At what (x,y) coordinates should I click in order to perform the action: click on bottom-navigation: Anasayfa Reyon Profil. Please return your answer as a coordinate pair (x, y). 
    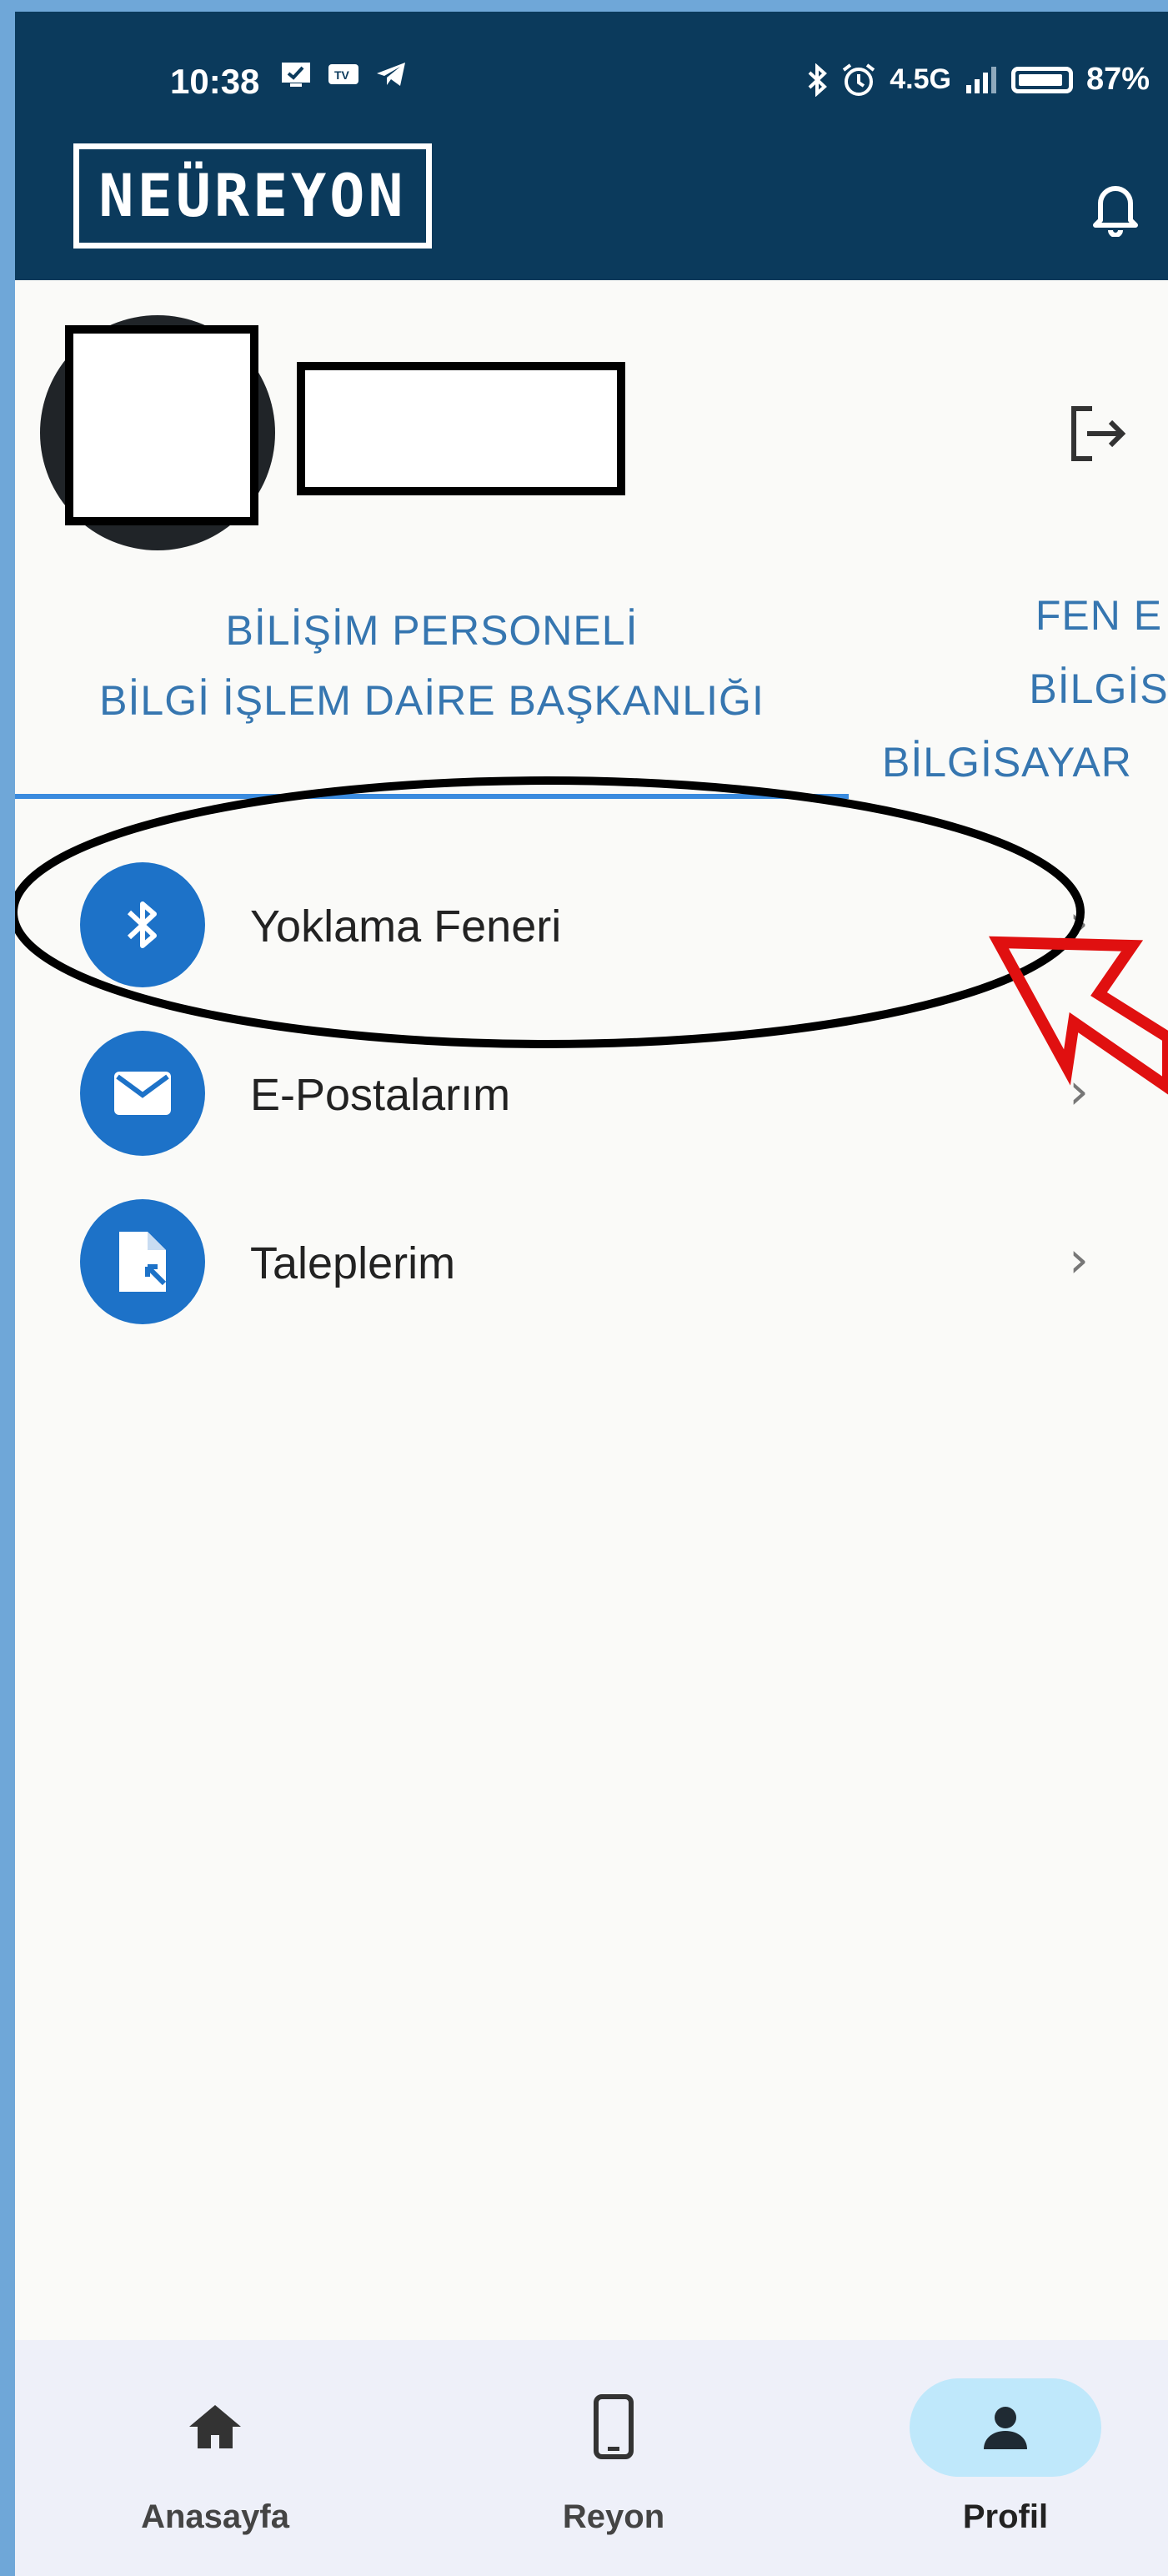
    Looking at the image, I should click on (591, 2458).